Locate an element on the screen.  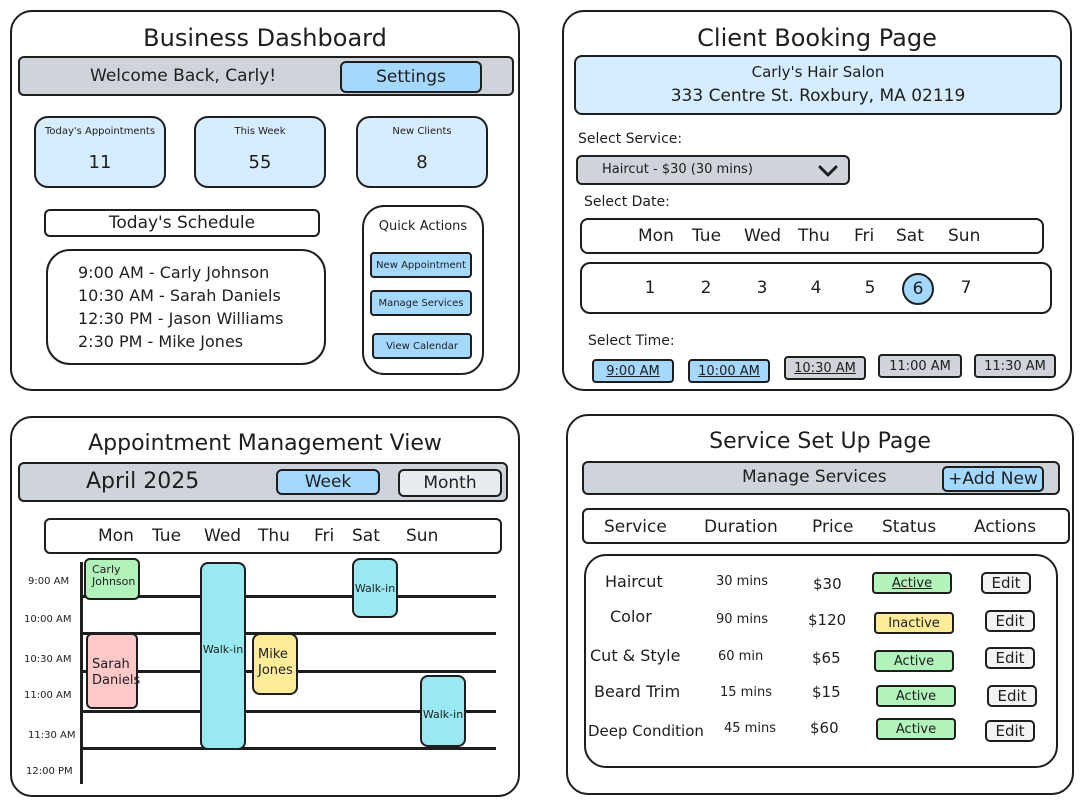
stat-card-today: Today's Appointments 11 is located at coordinates (100, 152).